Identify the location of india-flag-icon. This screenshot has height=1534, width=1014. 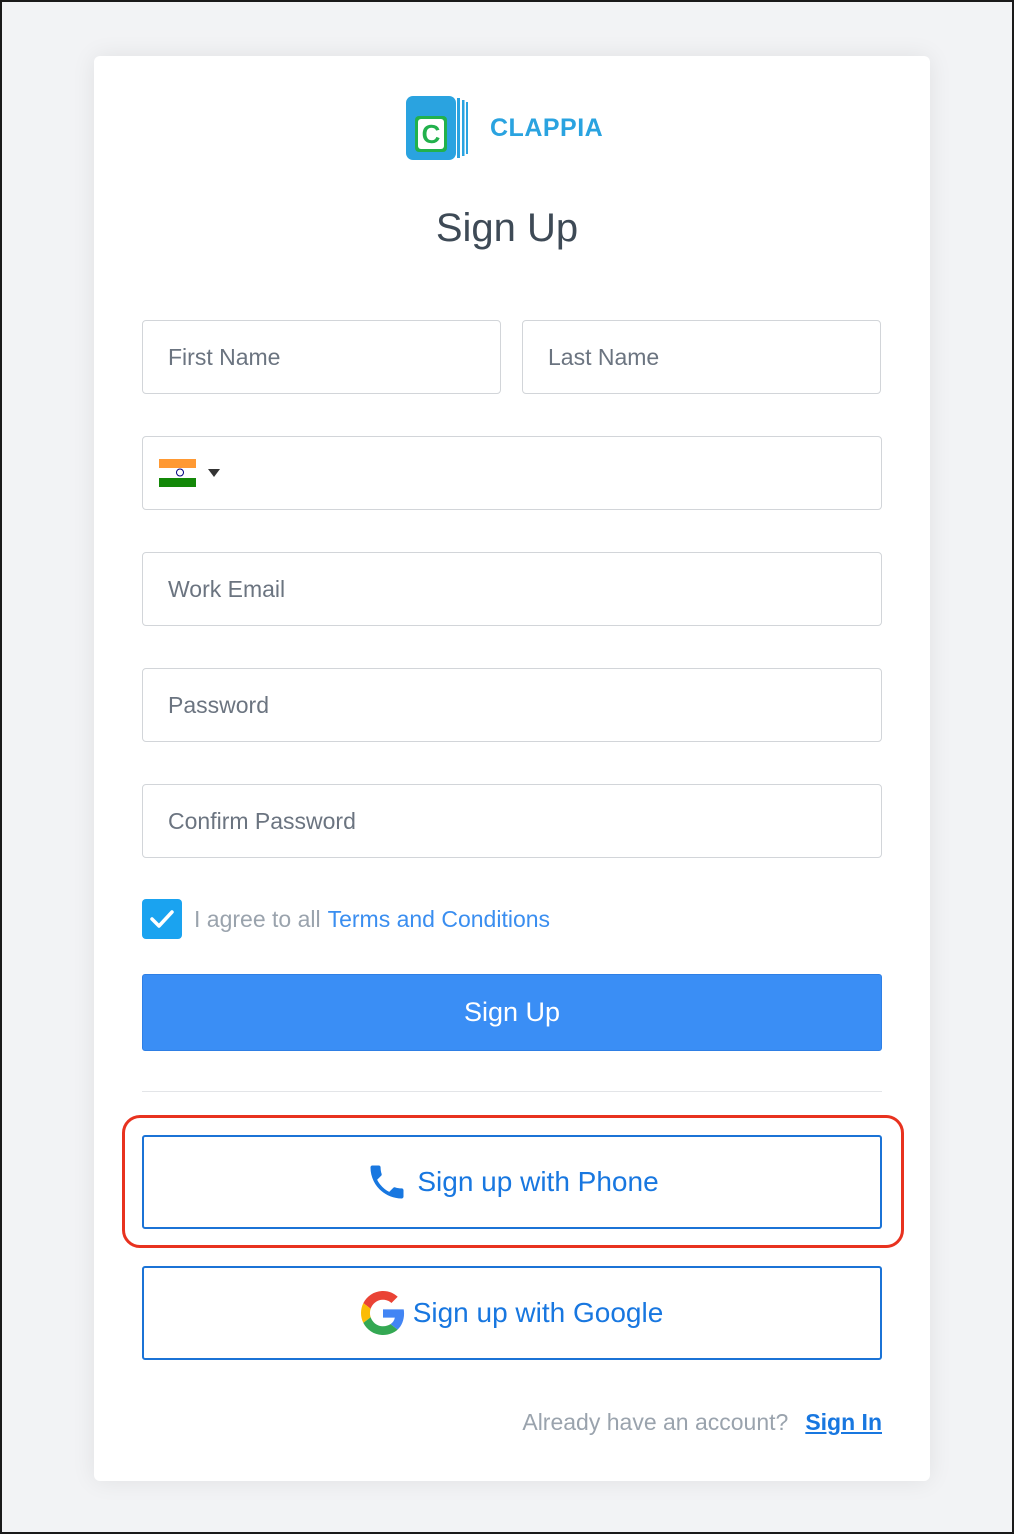
(178, 473).